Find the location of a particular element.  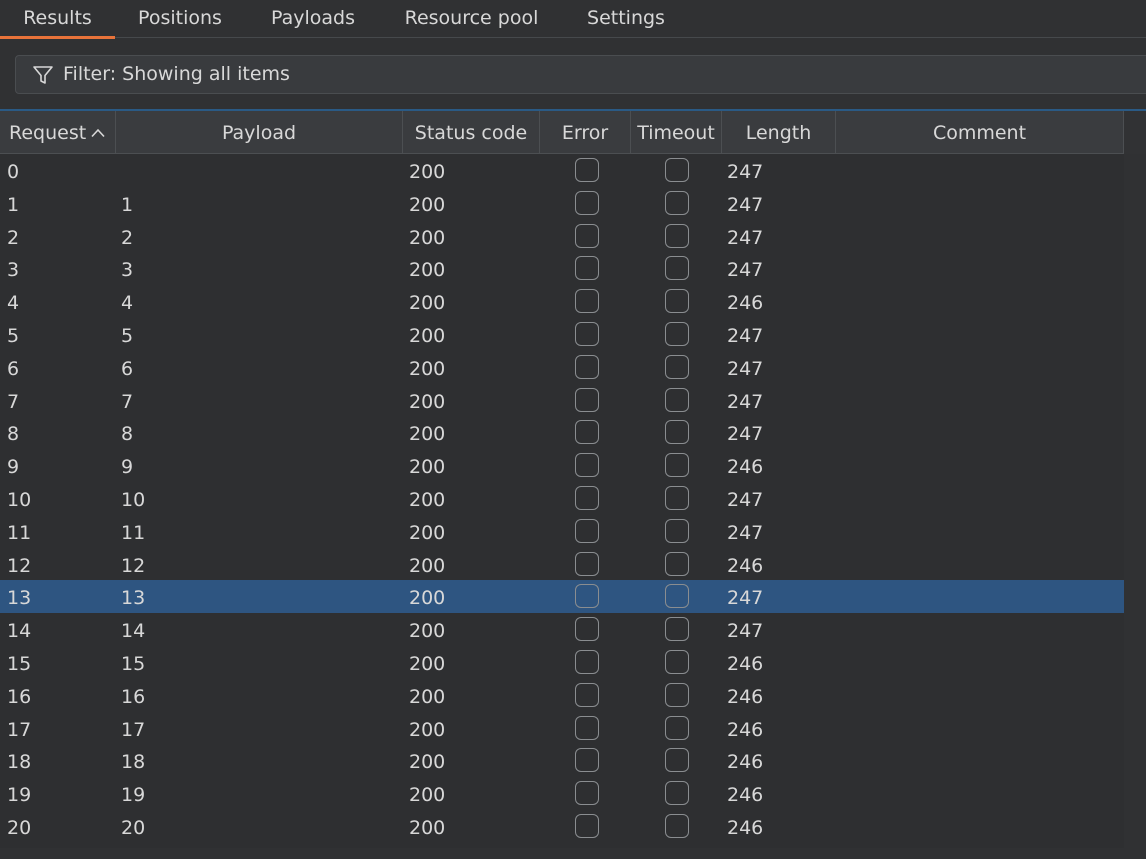

cell-payload: 10 is located at coordinates (133, 500).